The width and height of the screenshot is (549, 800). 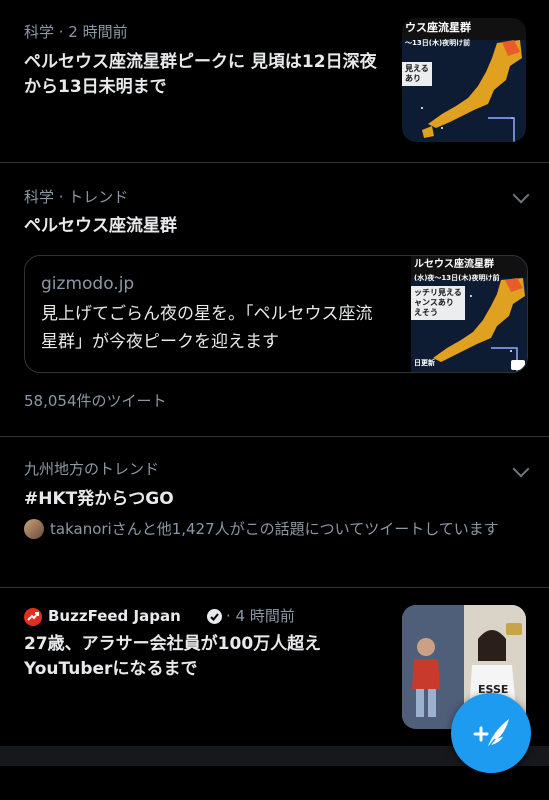 I want to click on thumbnail-caption: ッチリ見える ャンスあり えそう, so click(x=438, y=303).